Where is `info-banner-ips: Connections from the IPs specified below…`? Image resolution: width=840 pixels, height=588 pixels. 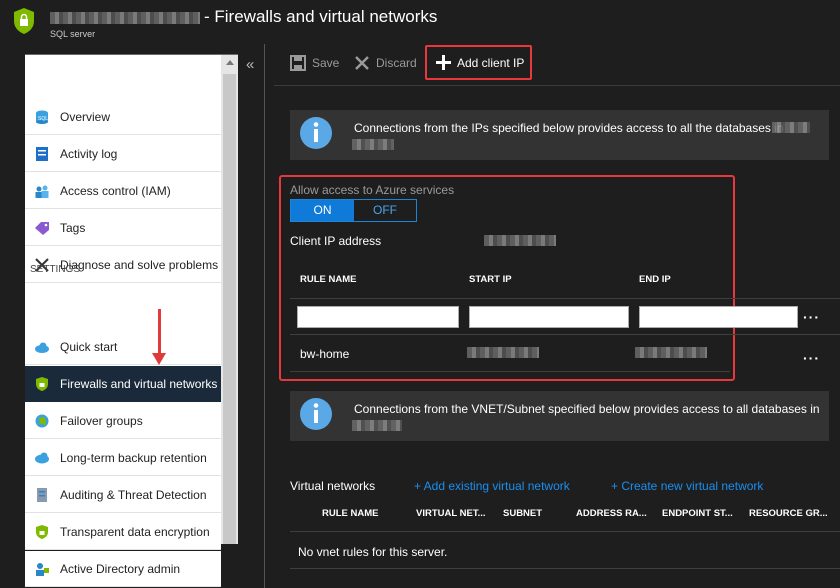
info-banner-ips: Connections from the IPs specified below… is located at coordinates (559, 135).